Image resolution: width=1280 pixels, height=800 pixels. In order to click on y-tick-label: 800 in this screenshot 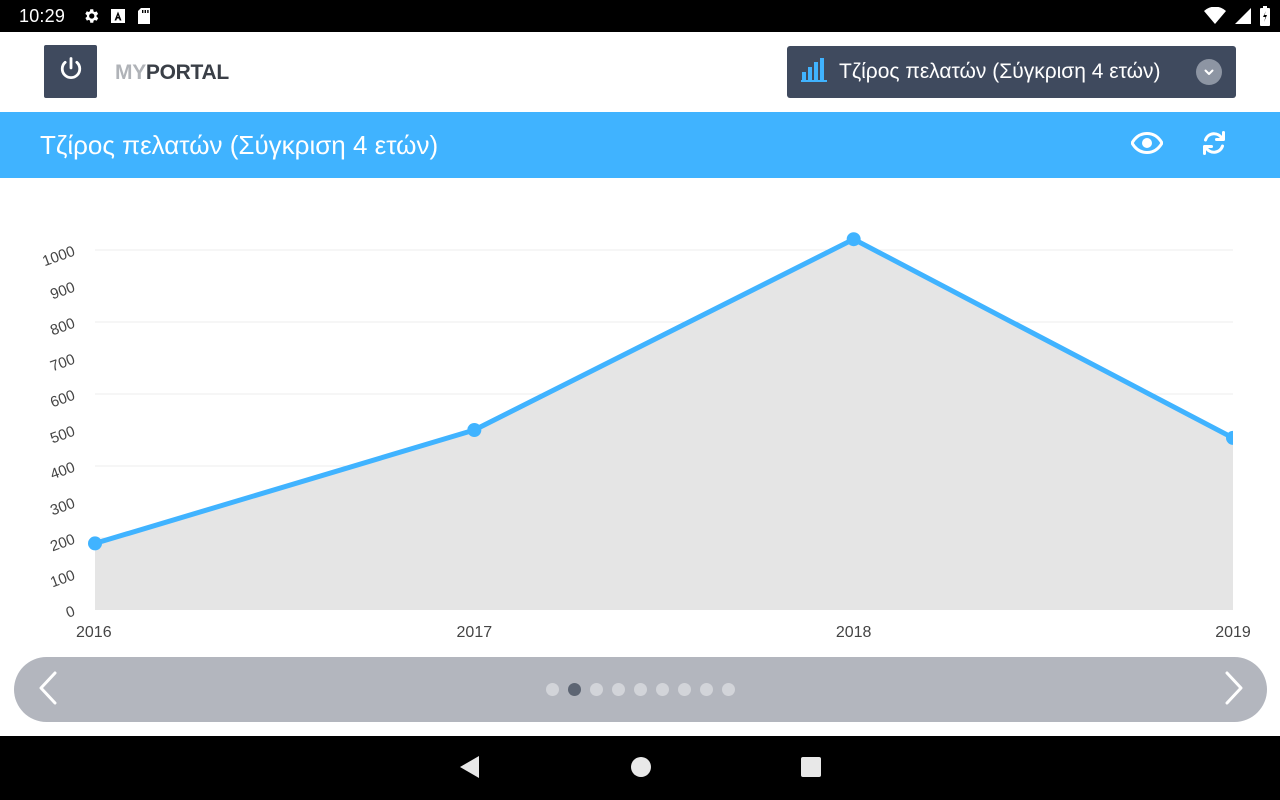, I will do `click(62, 327)`.